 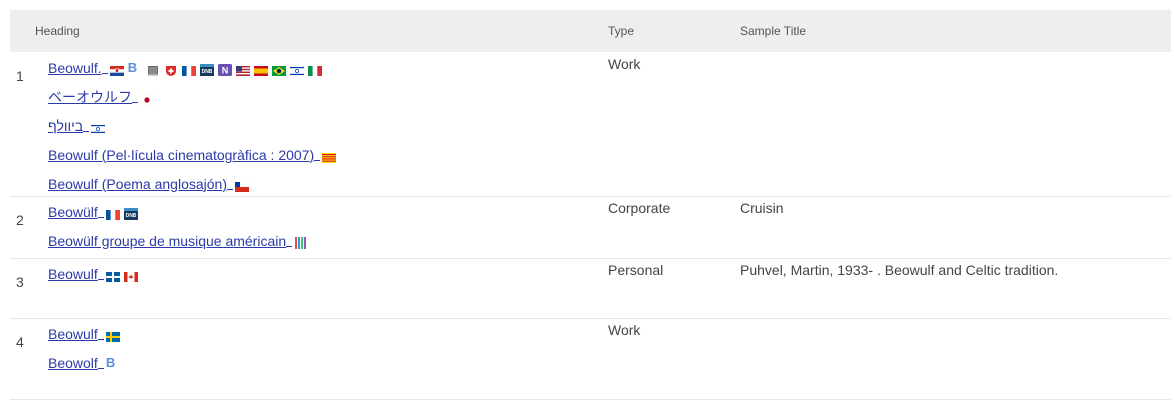 What do you see at coordinates (90, 97) in the screenshot?
I see `heading-link: ベーオウルフ` at bounding box center [90, 97].